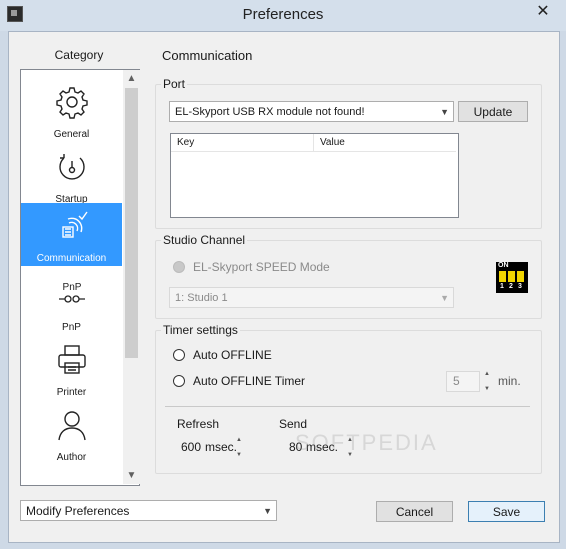  Describe the element at coordinates (72, 480) in the screenshot. I see `partial-icon` at that location.